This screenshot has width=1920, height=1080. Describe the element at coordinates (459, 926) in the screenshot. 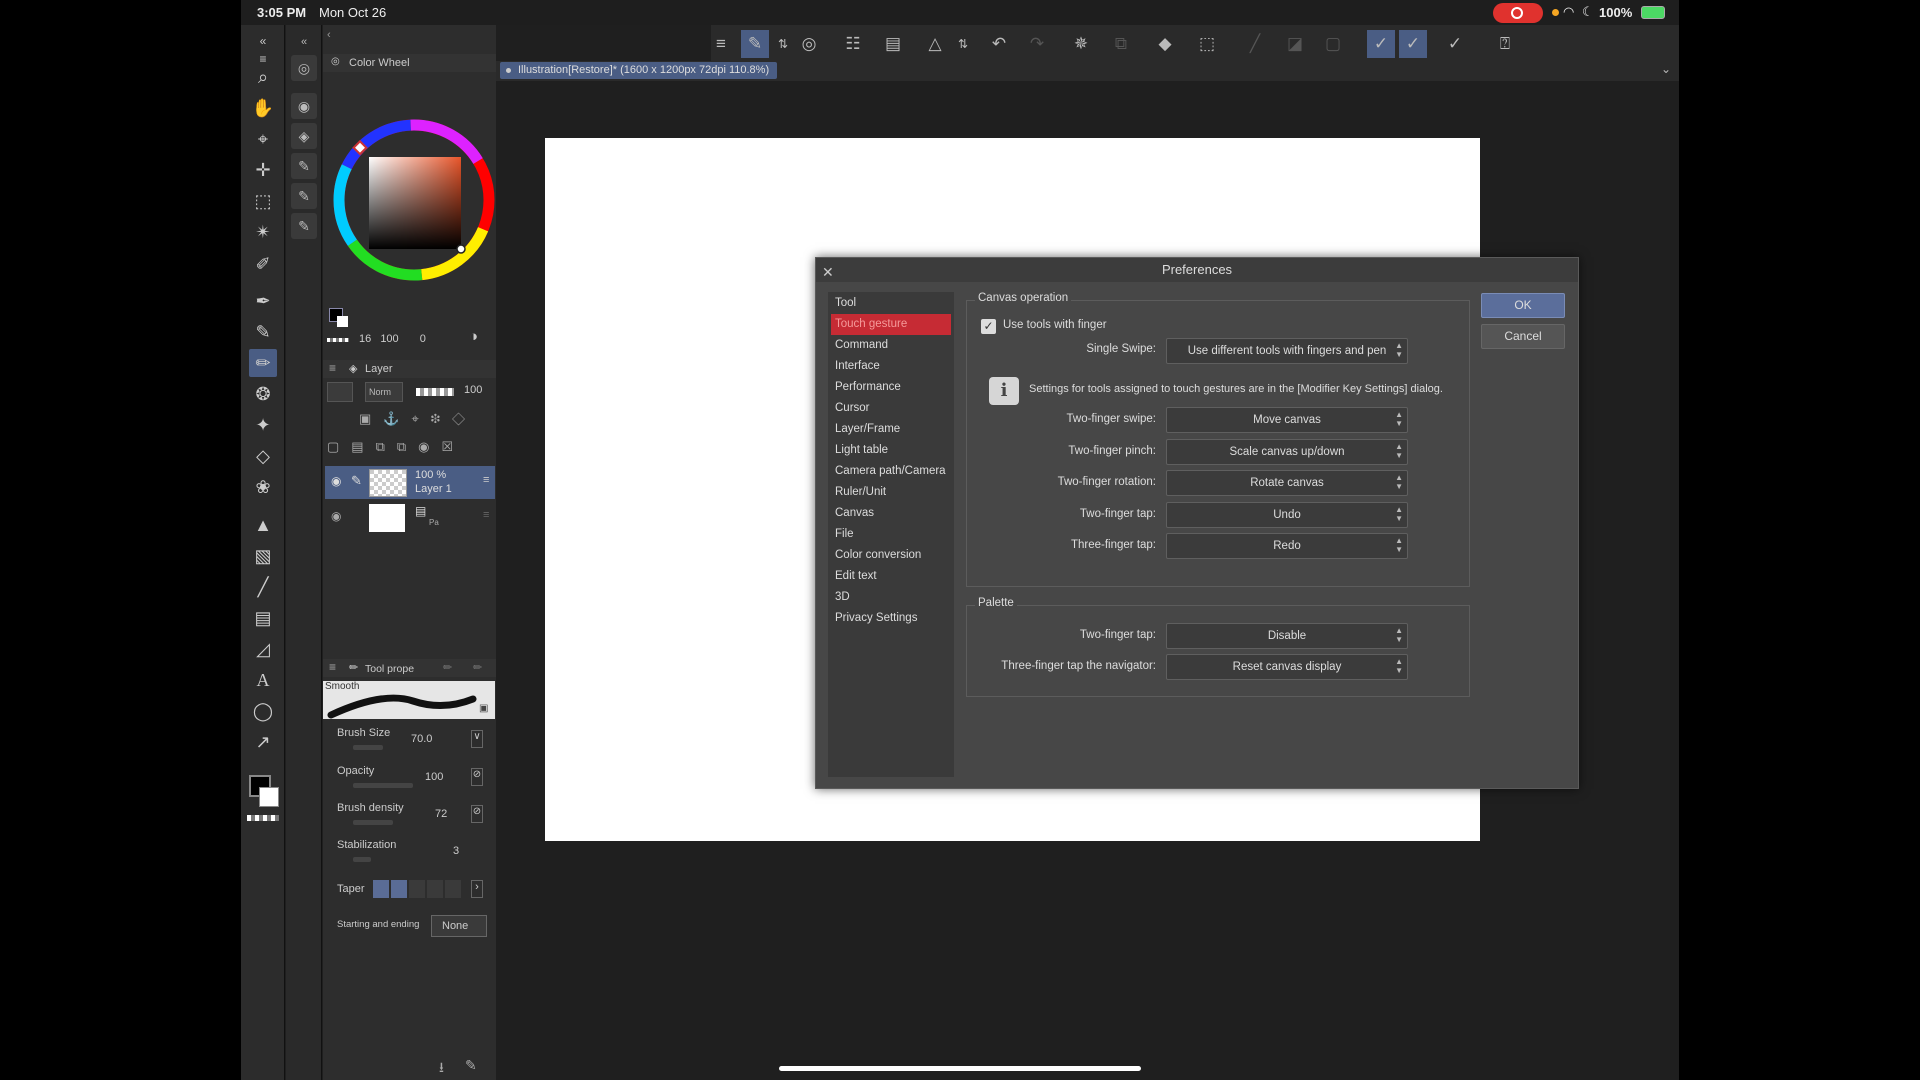

I see `start-end-select: None` at that location.